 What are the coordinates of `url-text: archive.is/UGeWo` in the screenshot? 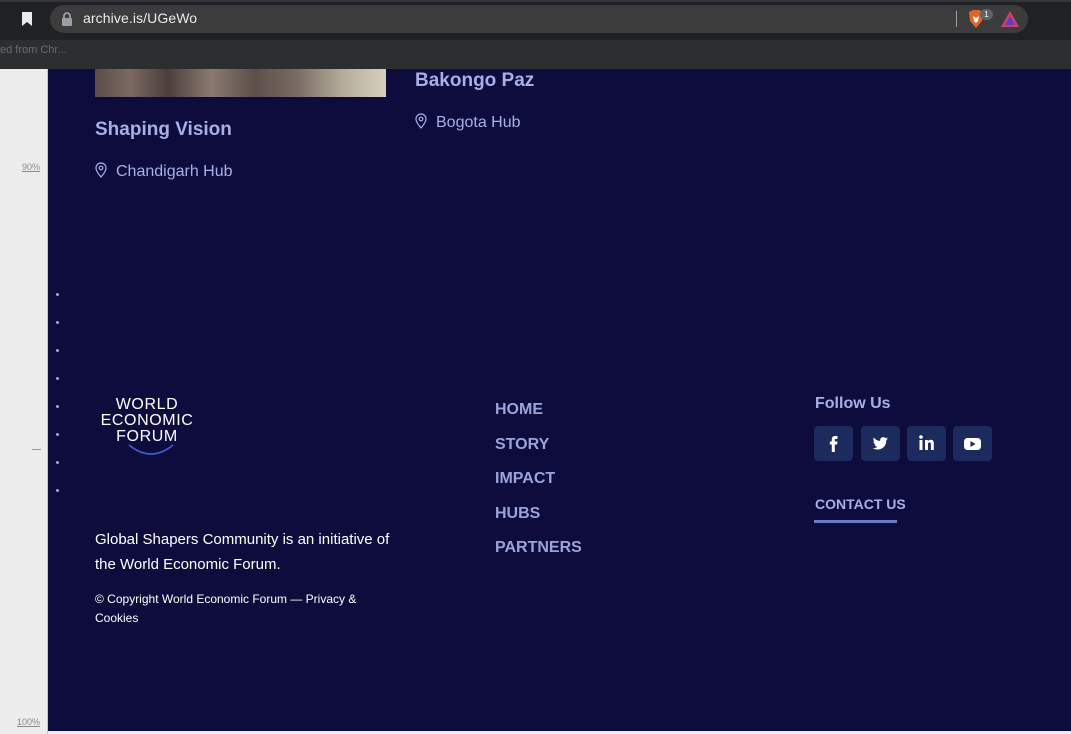 It's located at (140, 18).